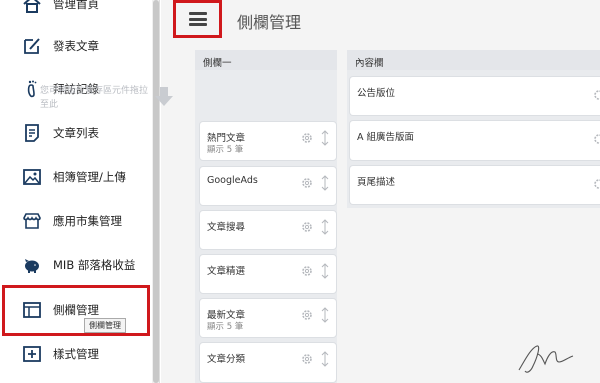  What do you see at coordinates (376, 93) in the screenshot?
I see `widget-card-title: 公告版位` at bounding box center [376, 93].